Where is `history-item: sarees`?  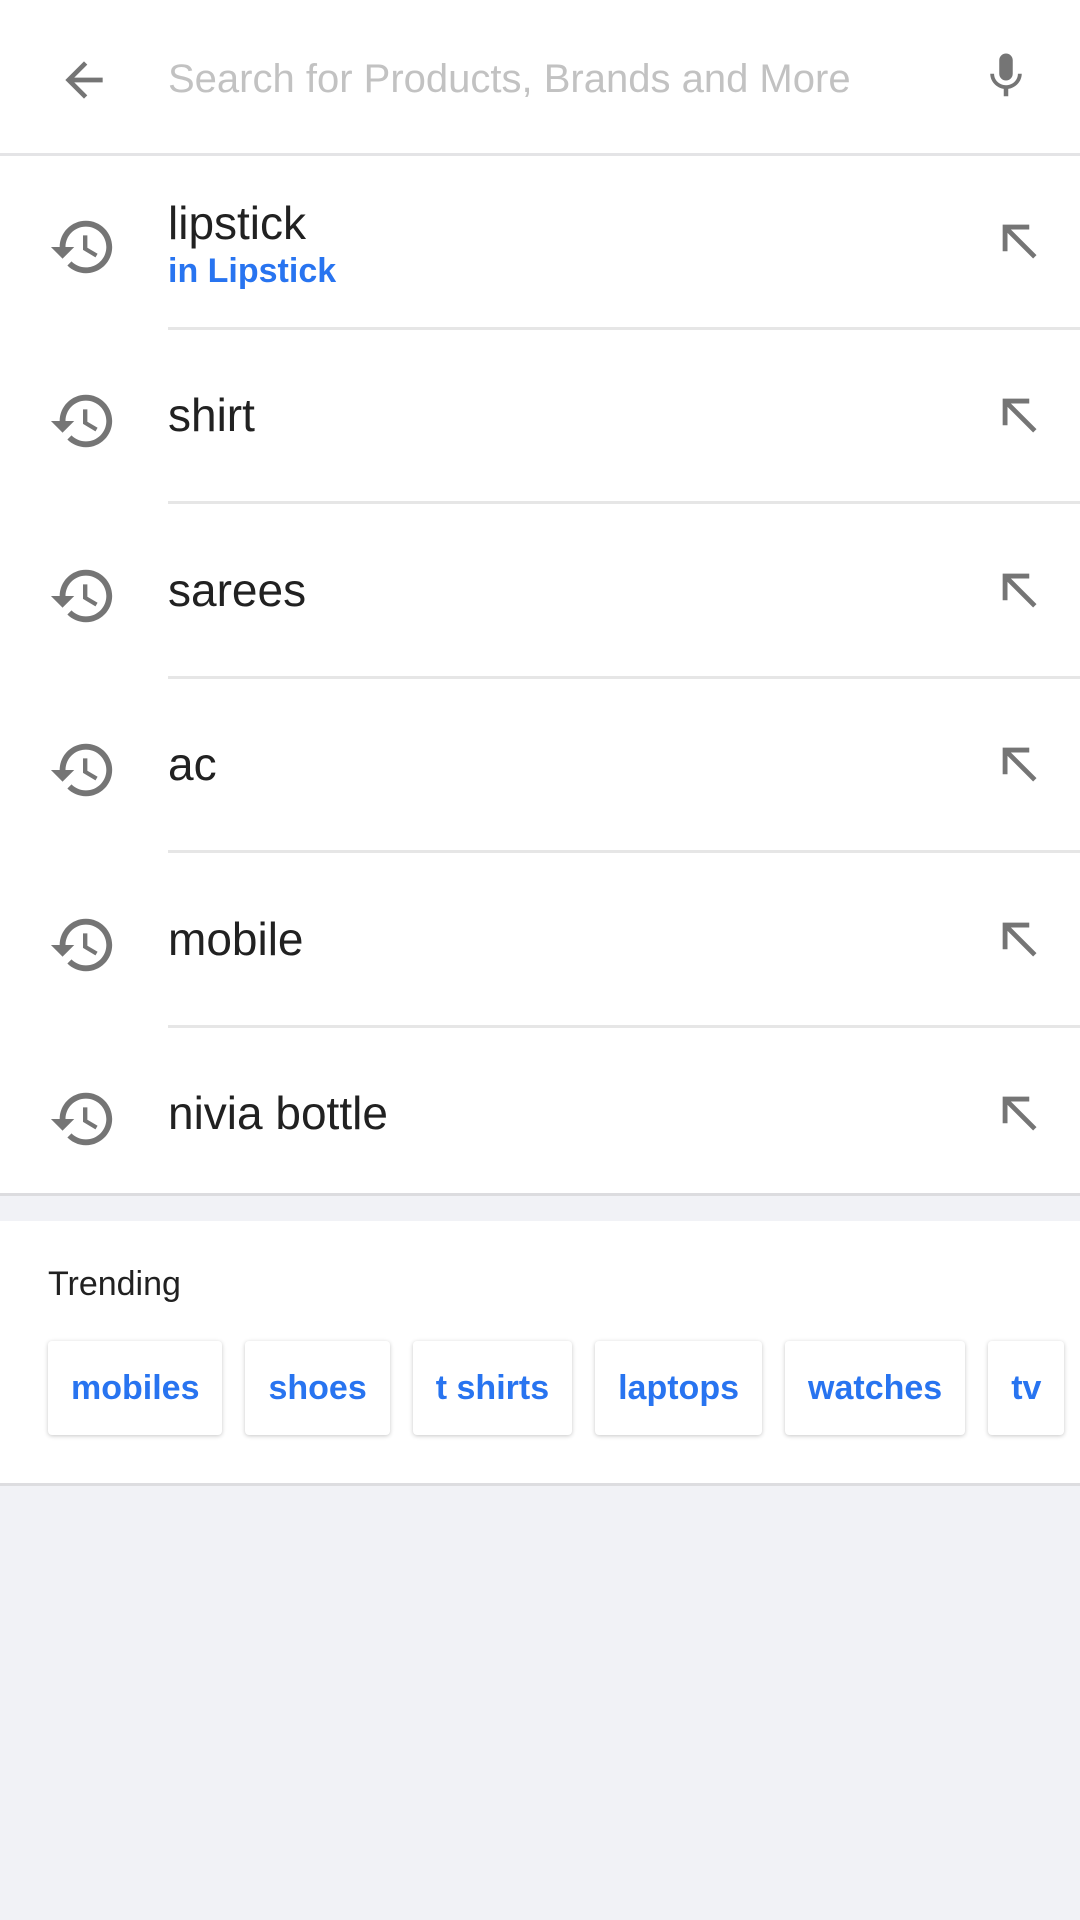 history-item: sarees is located at coordinates (540, 592).